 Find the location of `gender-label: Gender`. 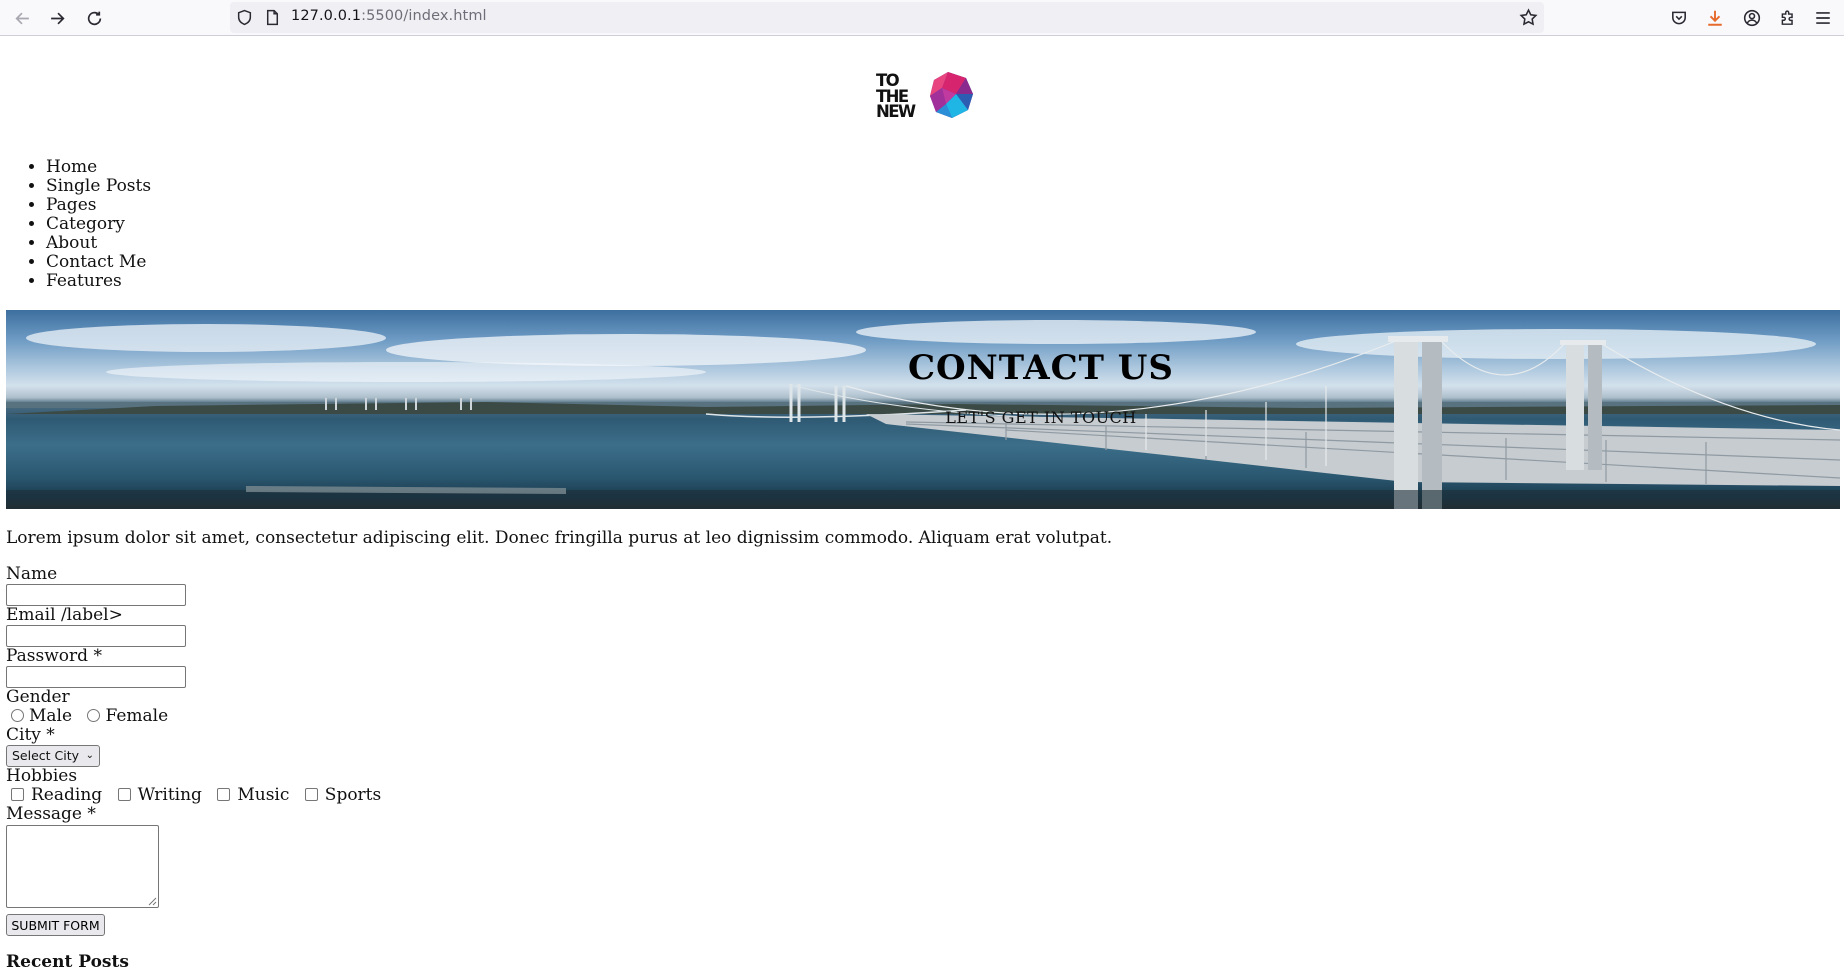

gender-label: Gender is located at coordinates (38, 697).